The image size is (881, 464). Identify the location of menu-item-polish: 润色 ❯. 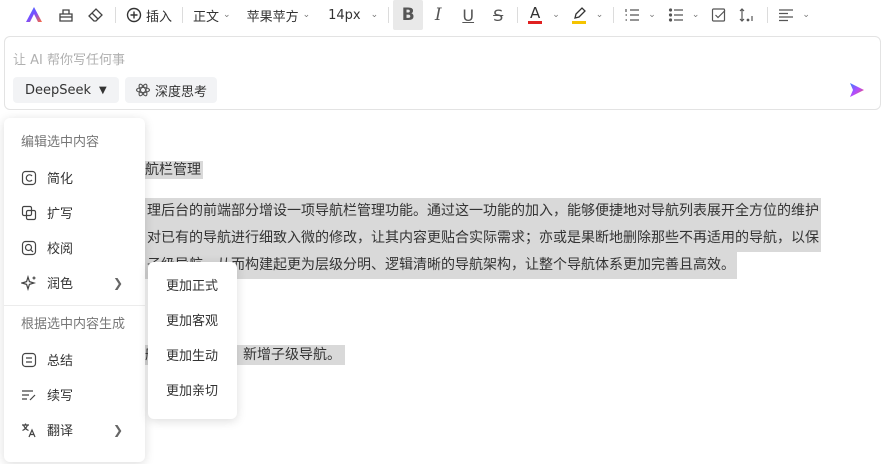
(74, 282).